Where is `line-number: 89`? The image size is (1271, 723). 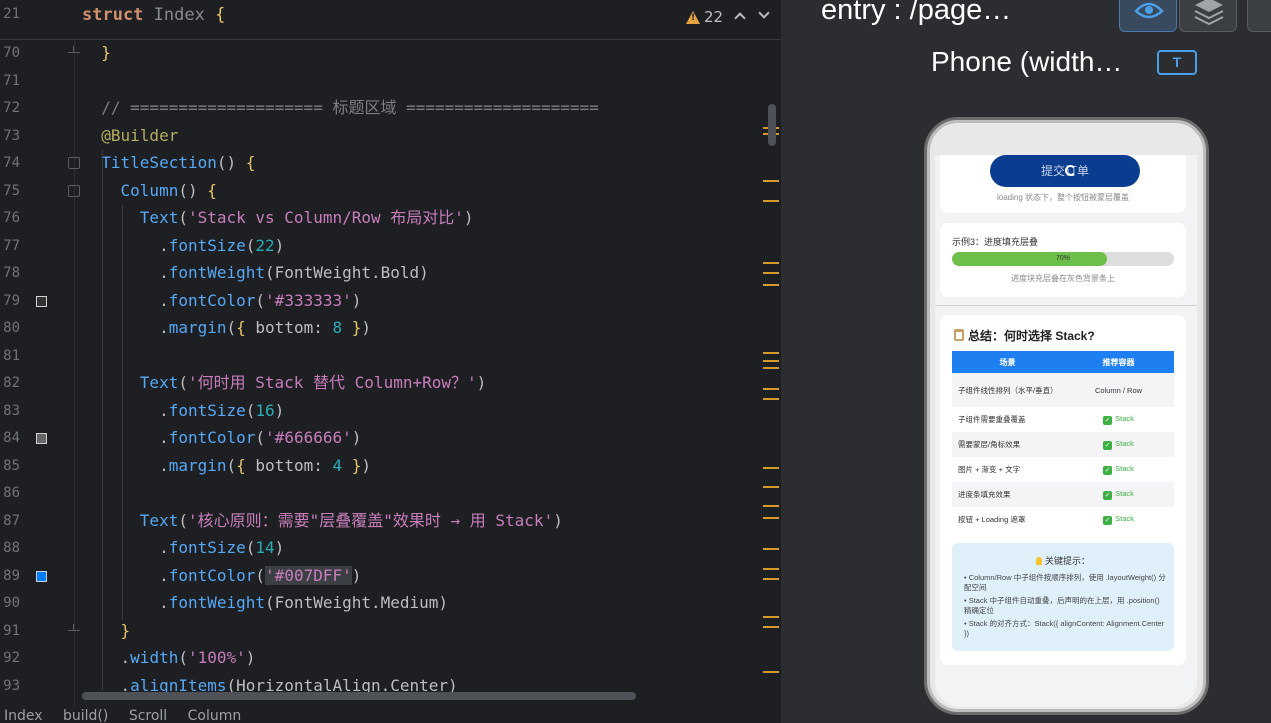 line-number: 89 is located at coordinates (11, 575).